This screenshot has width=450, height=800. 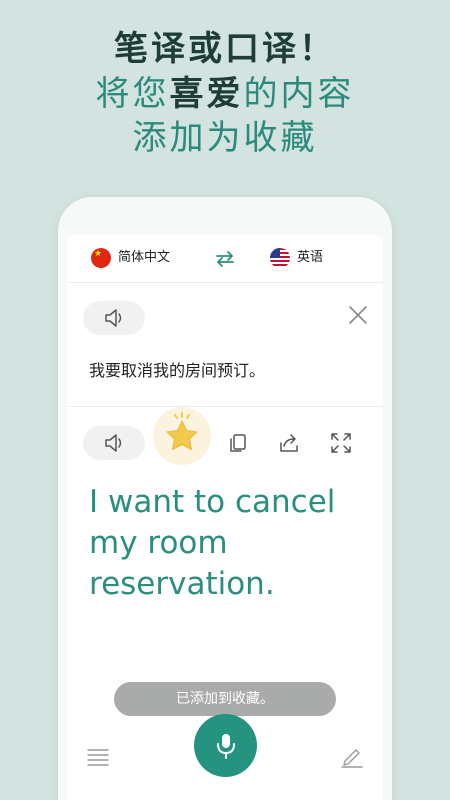 I want to click on favorite-button, so click(x=182, y=436).